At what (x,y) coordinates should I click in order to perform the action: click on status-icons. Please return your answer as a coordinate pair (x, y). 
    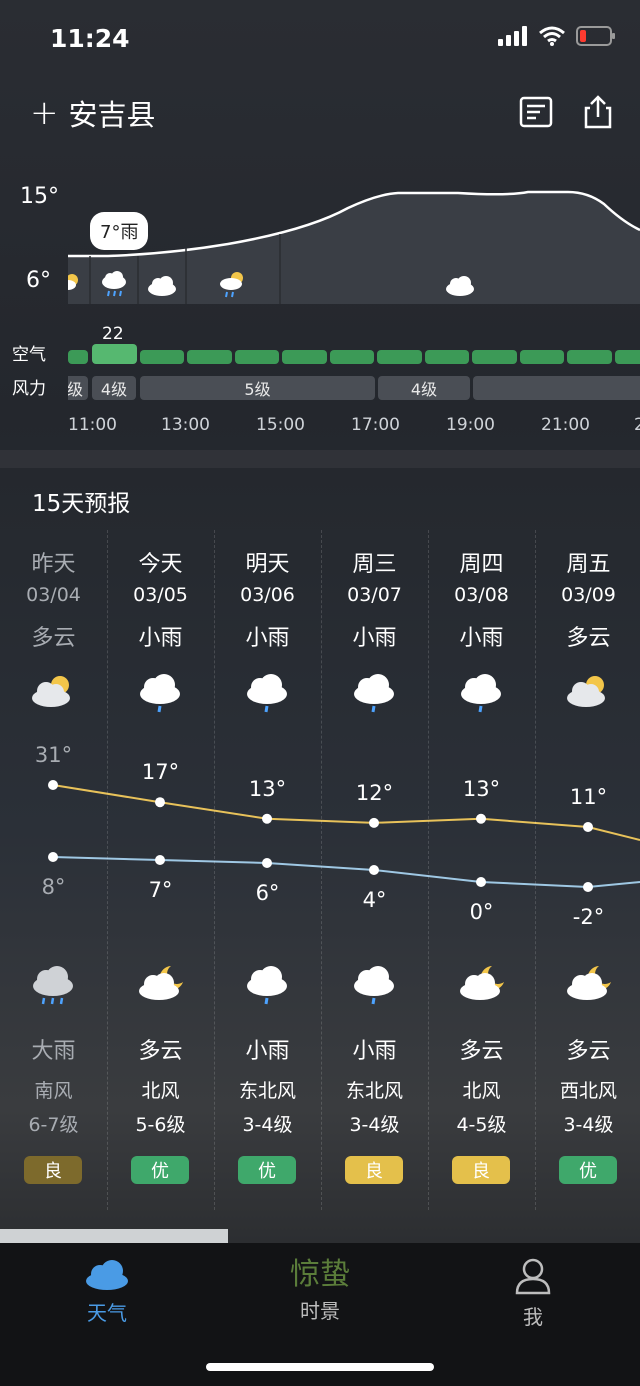
    Looking at the image, I should click on (557, 36).